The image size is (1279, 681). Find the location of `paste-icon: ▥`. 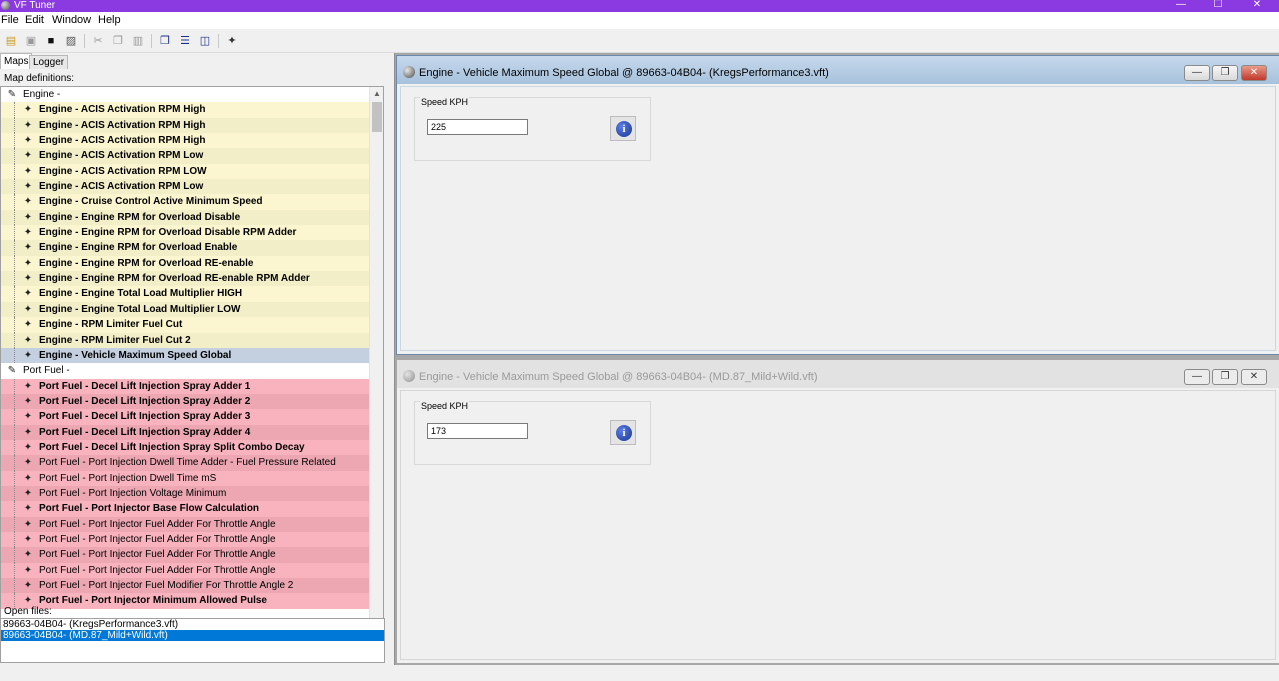

paste-icon: ▥ is located at coordinates (138, 41).